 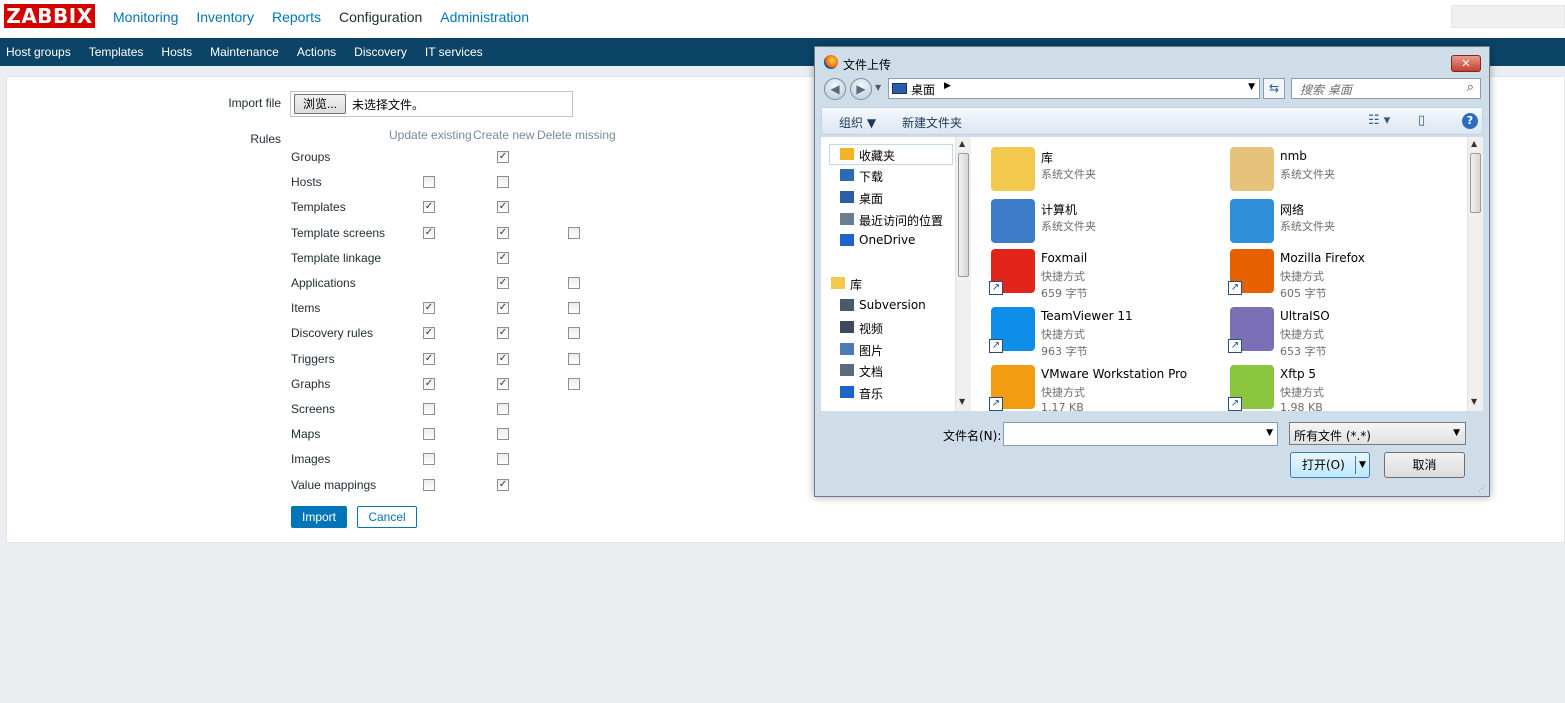 What do you see at coordinates (116, 52) in the screenshot?
I see `submenu-templates: Templates` at bounding box center [116, 52].